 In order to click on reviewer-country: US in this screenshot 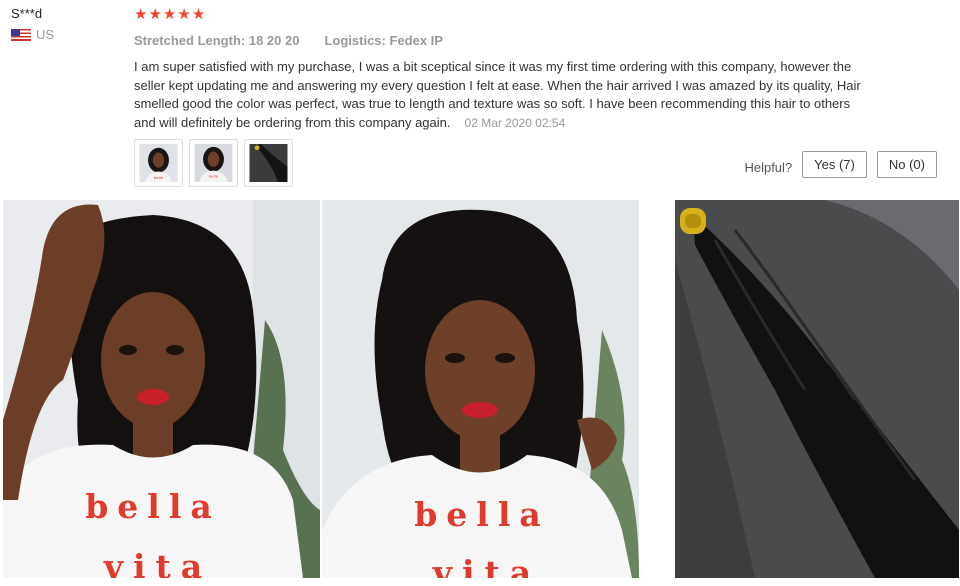, I will do `click(32, 34)`.